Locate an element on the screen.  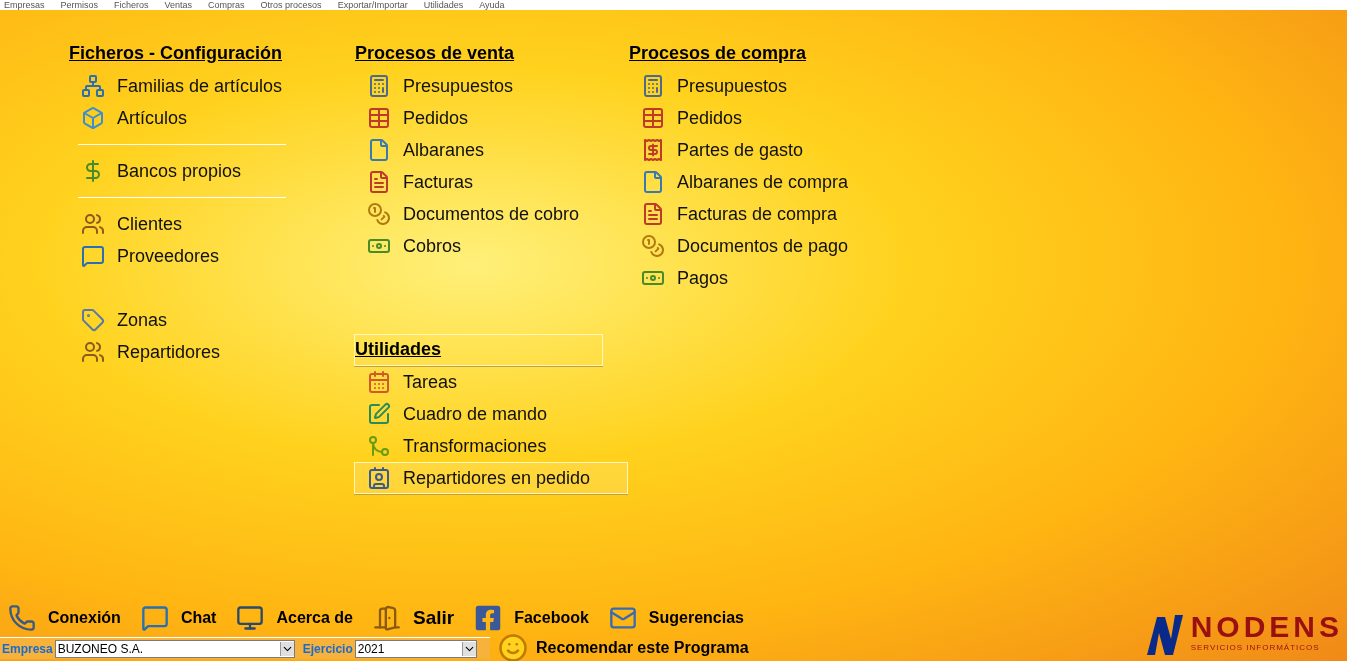
menu-item: Artículos is located at coordinates (211, 118).